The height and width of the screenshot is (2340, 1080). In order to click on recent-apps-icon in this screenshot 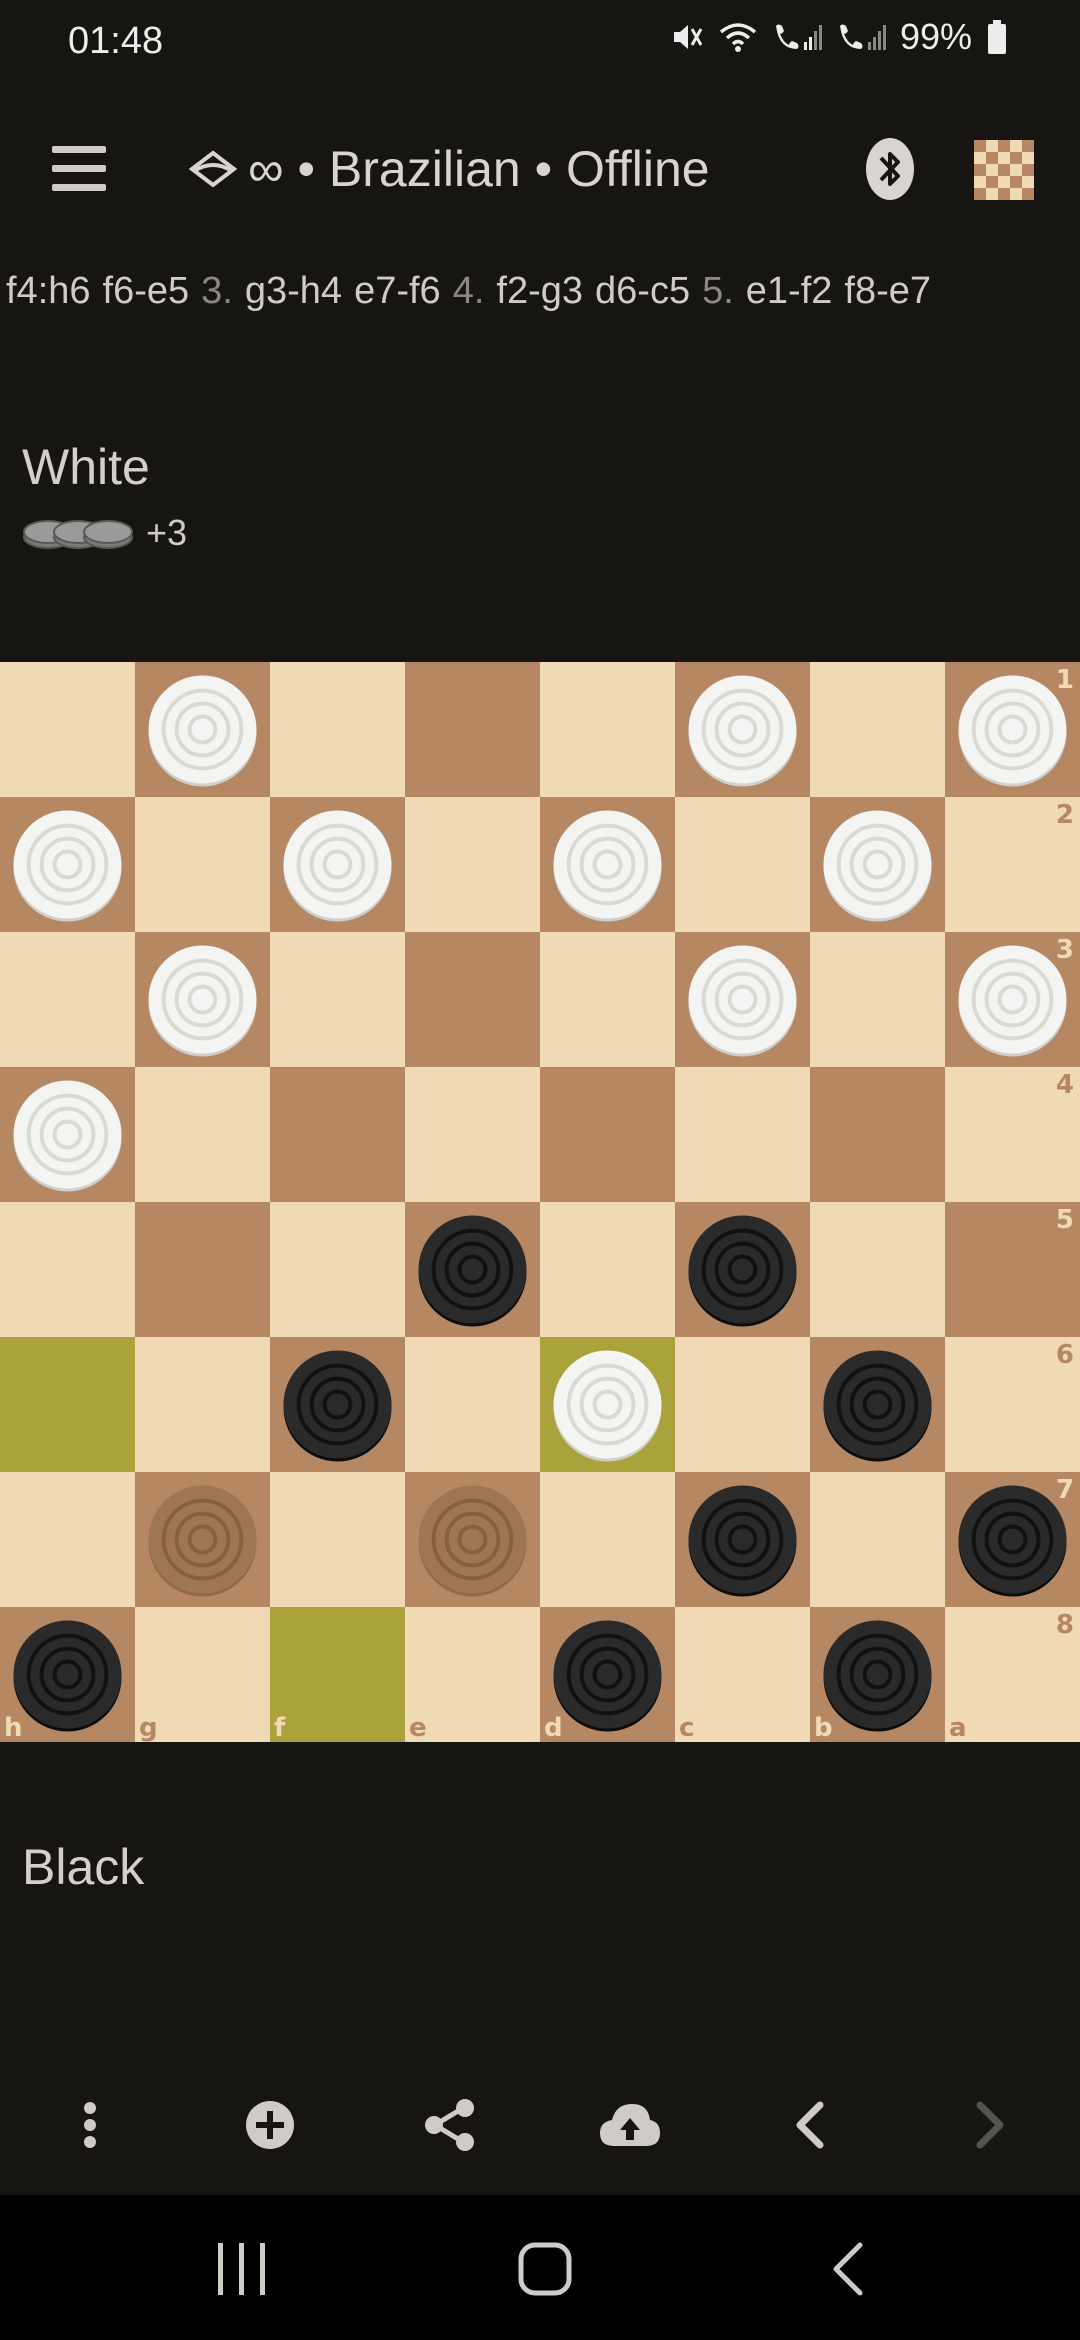, I will do `click(241, 2269)`.